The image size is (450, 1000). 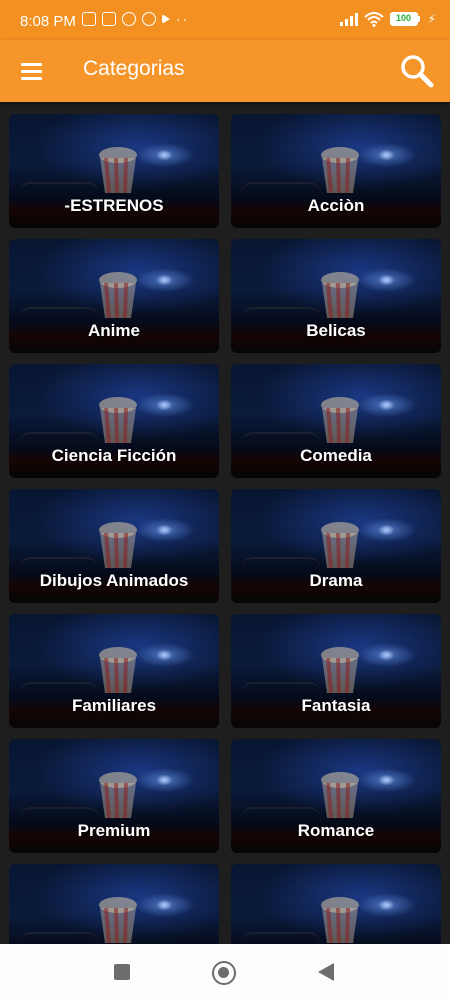 I want to click on category-label: Comedia, so click(x=336, y=455).